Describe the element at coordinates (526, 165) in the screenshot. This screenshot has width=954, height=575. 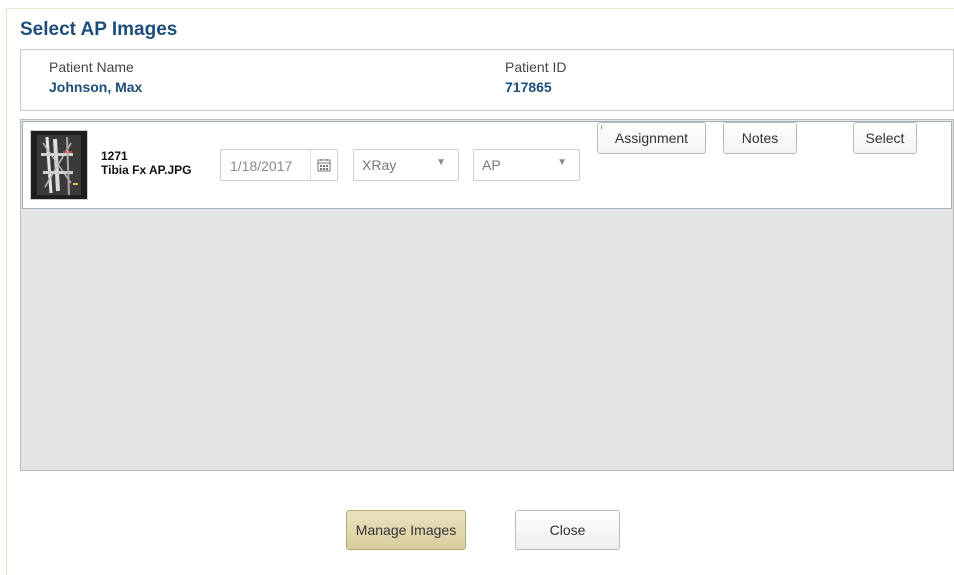
I see `view-select: AP ▼` at that location.